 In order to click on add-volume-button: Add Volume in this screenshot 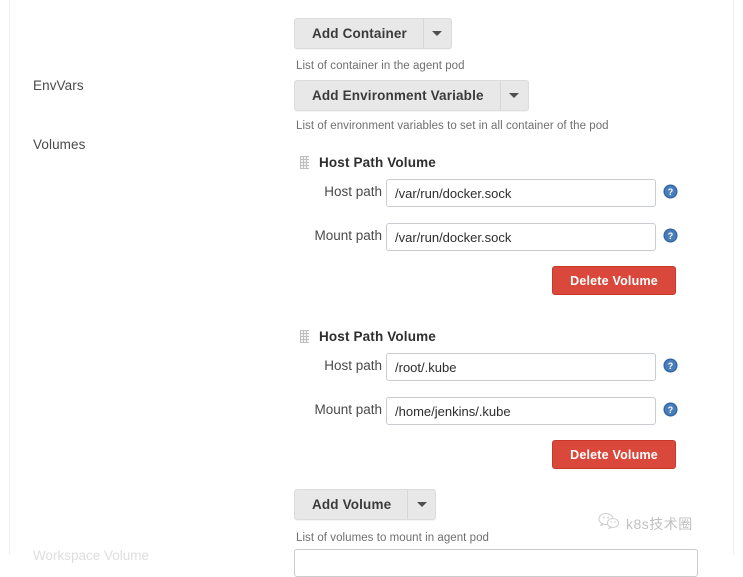, I will do `click(365, 504)`.